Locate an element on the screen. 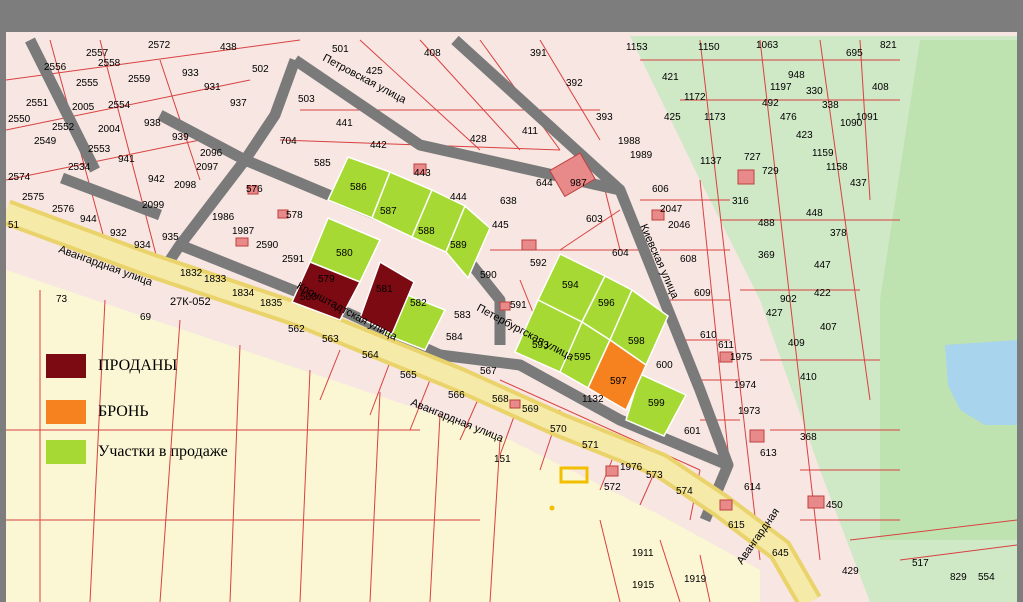 The image size is (1023, 602). plot-label-428: 428 is located at coordinates (478, 139).